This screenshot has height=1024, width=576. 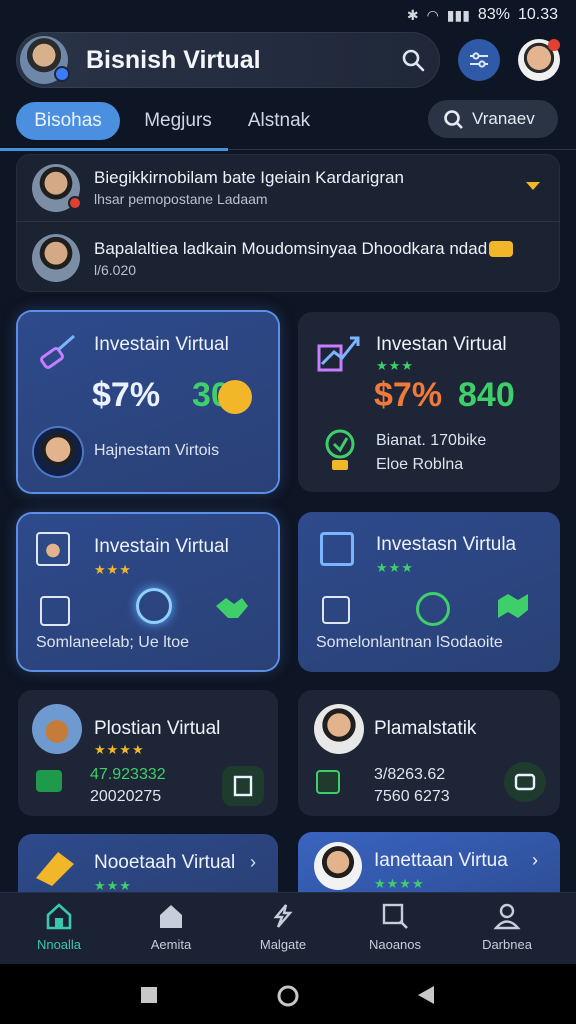 I want to click on card-line-1: 47.923332, so click(x=128, y=774).